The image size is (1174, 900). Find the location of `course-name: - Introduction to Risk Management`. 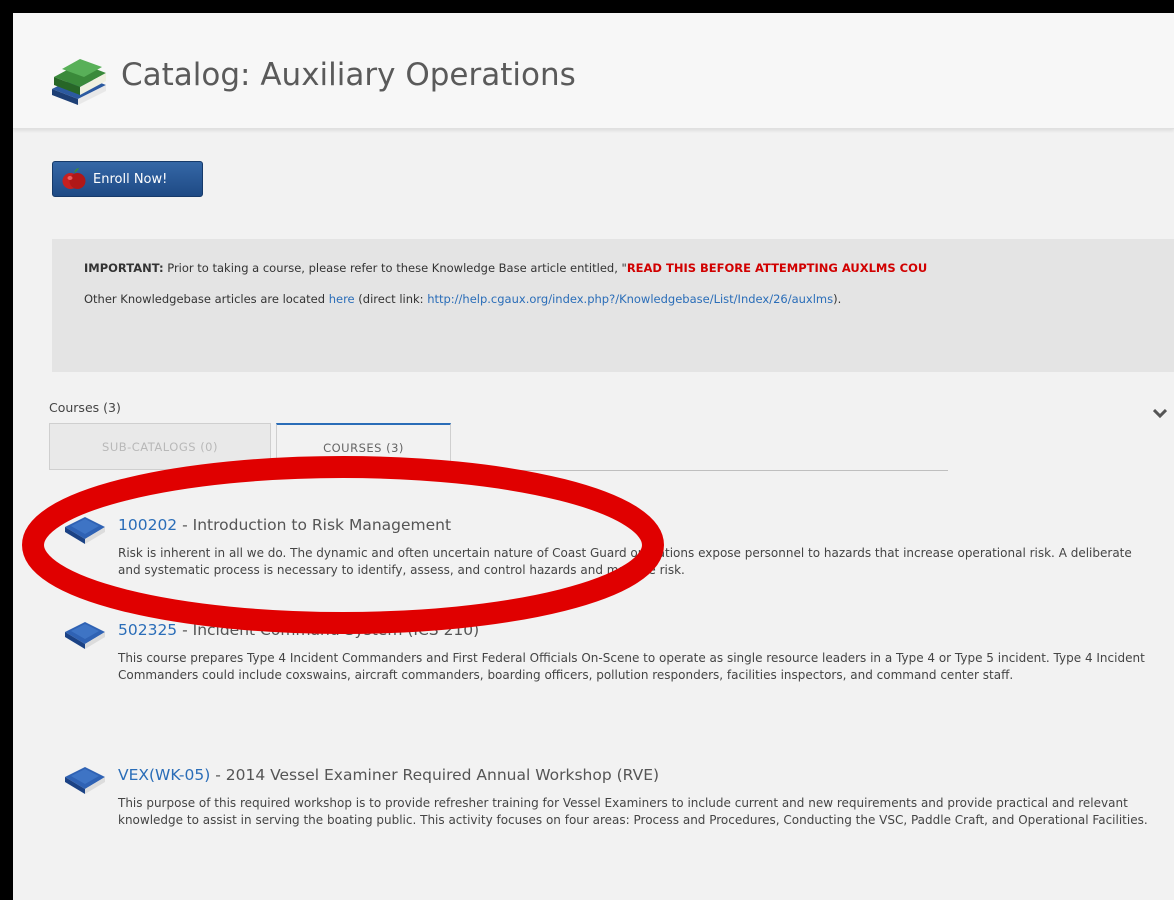

course-name: - Introduction to Risk Management is located at coordinates (314, 525).